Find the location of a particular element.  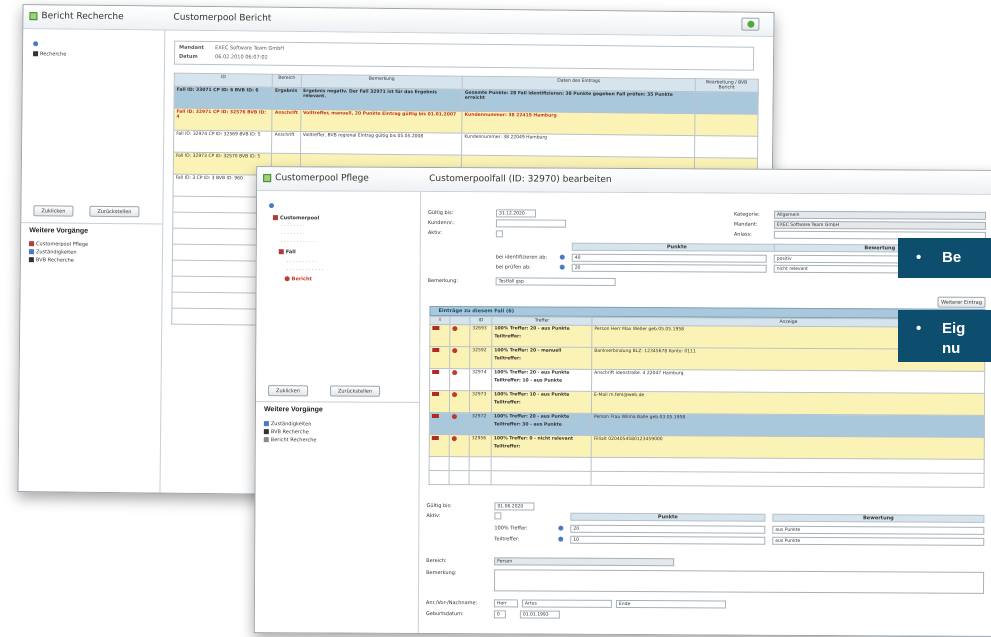

nav-bericht-recherche: Bericht Recherche is located at coordinates (289, 440).